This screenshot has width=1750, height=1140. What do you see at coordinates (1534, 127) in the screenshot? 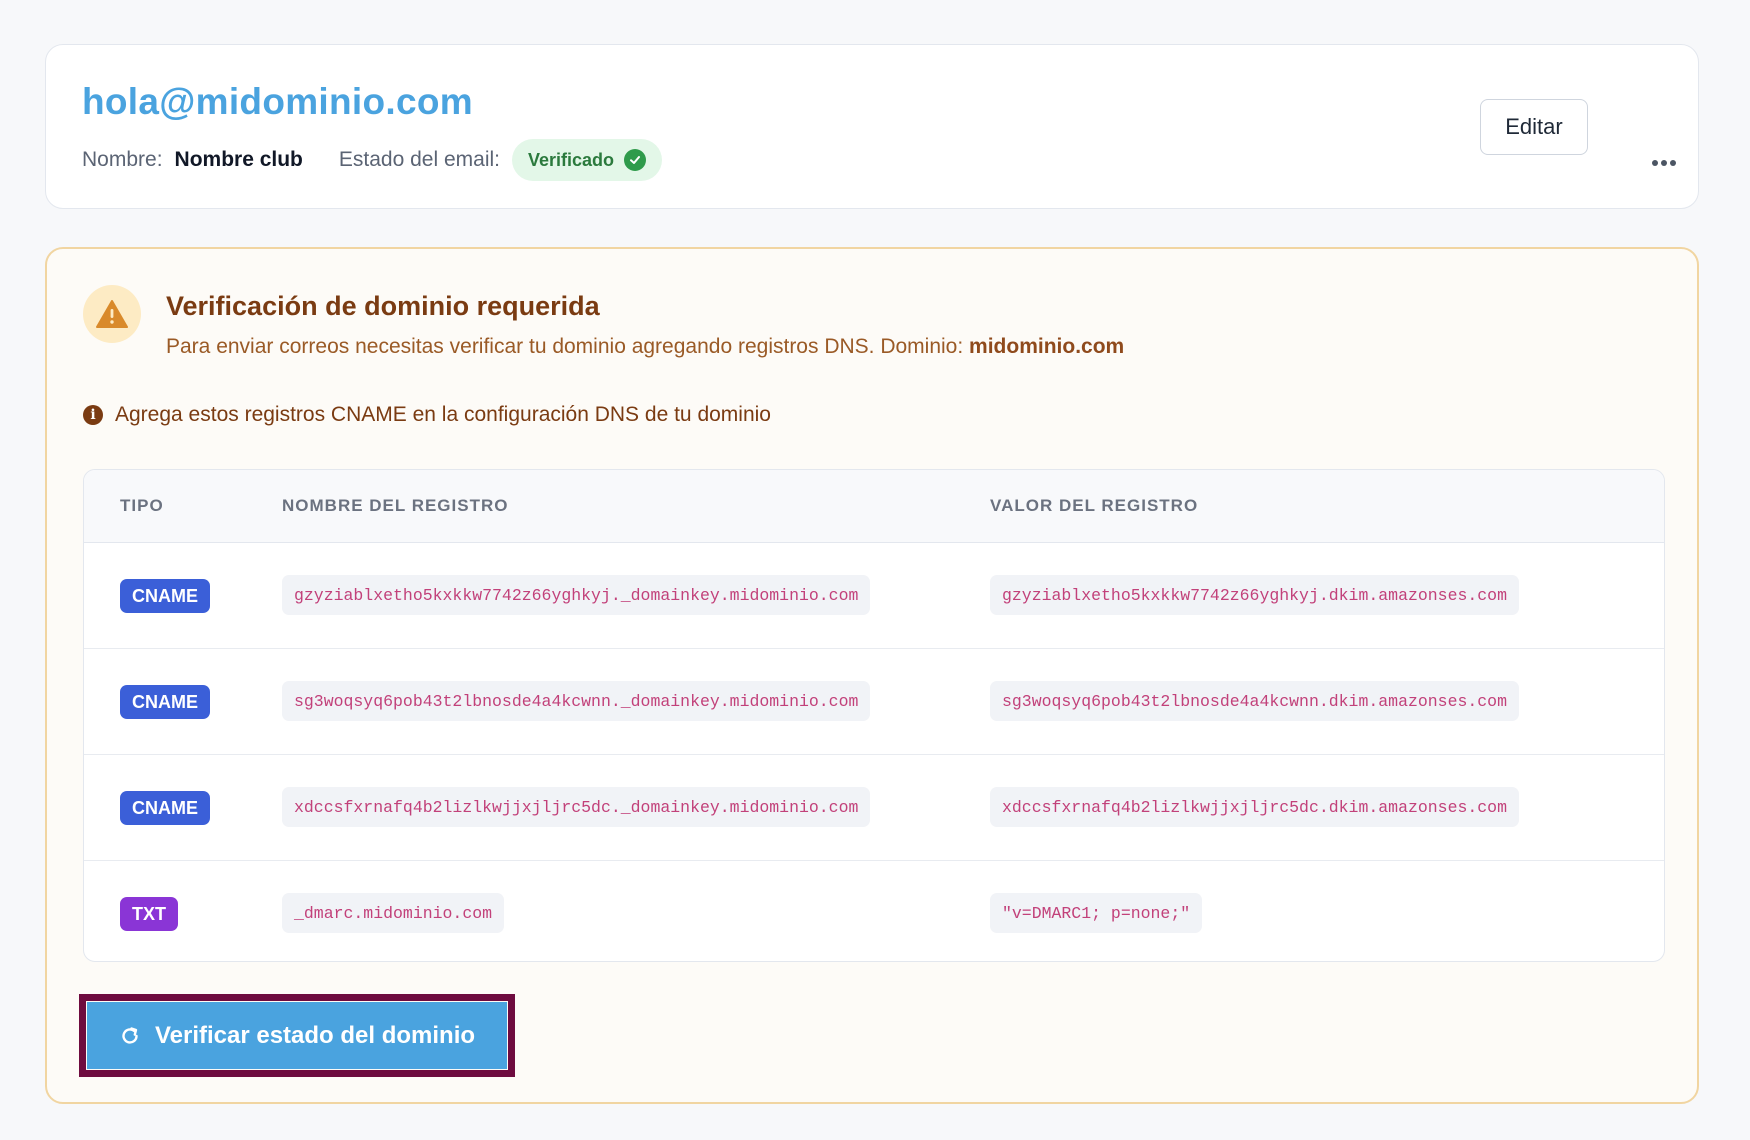
I see `edit-button: Editar` at bounding box center [1534, 127].